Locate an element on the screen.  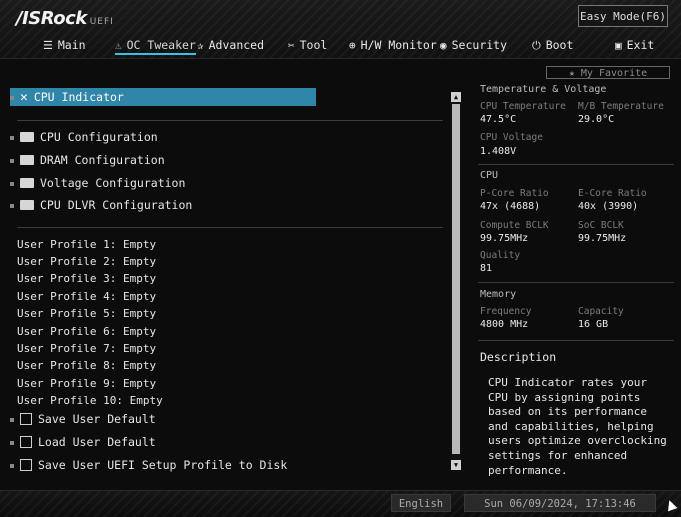
tab-advanced: ✰ Advanced is located at coordinates (230, 45).